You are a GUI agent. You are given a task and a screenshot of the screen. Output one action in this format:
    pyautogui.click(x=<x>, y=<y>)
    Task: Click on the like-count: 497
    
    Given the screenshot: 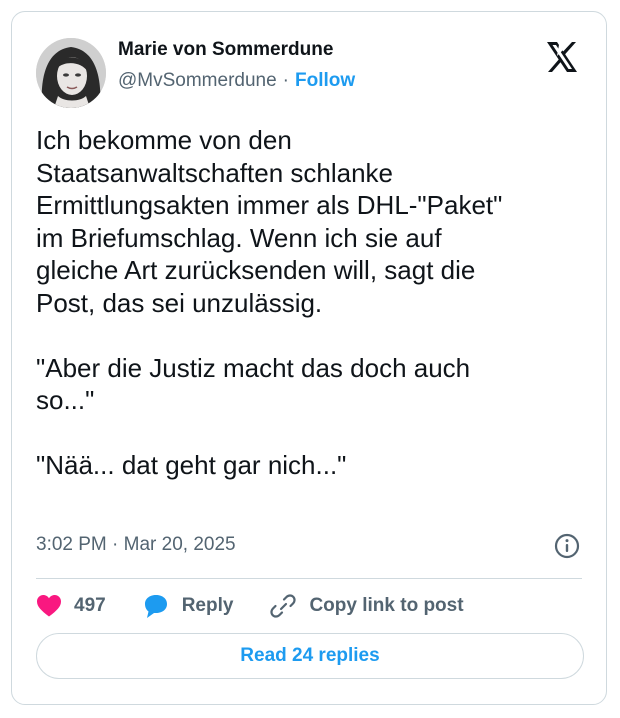 What is the action you would take?
    pyautogui.click(x=90, y=605)
    